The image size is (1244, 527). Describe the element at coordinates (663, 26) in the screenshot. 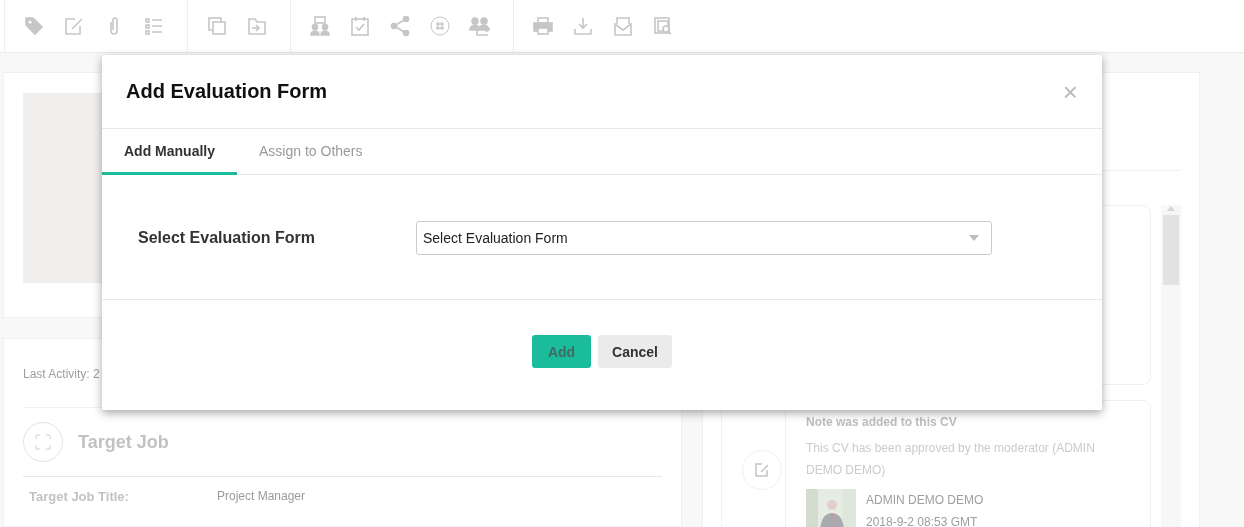

I see `document-search-icon` at that location.